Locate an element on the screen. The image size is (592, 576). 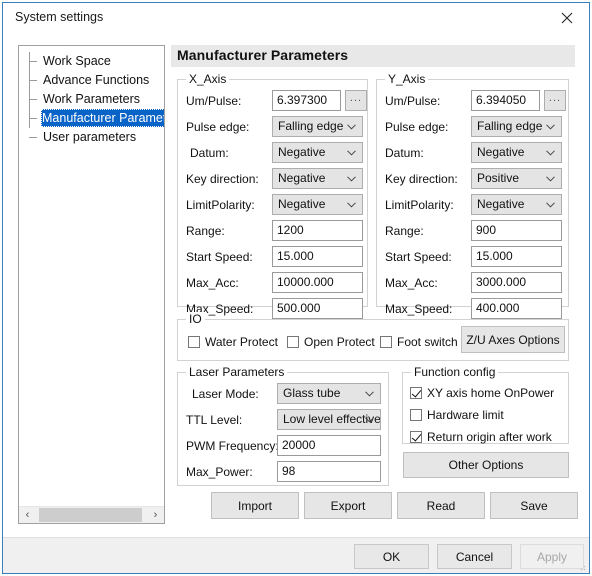
x-axis-group-title: X_Axis is located at coordinates (208, 79).